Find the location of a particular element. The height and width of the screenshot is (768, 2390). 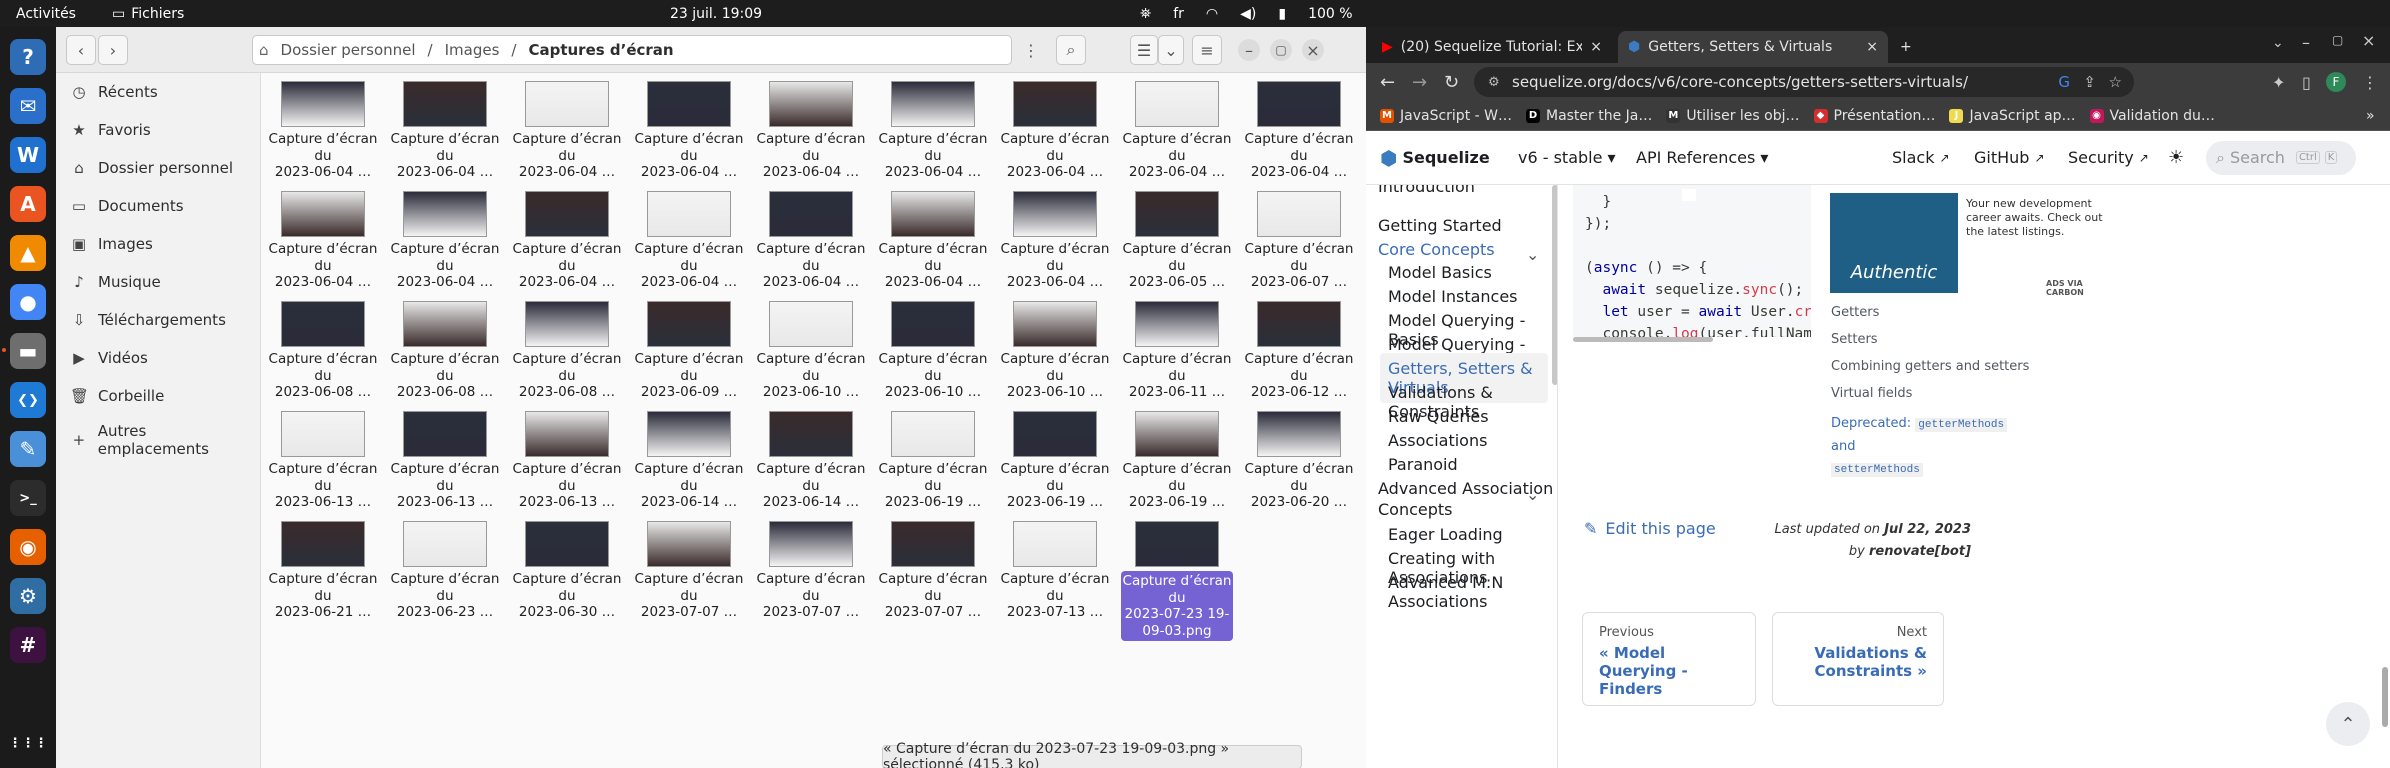

google-lens-icon: G is located at coordinates (2064, 82).